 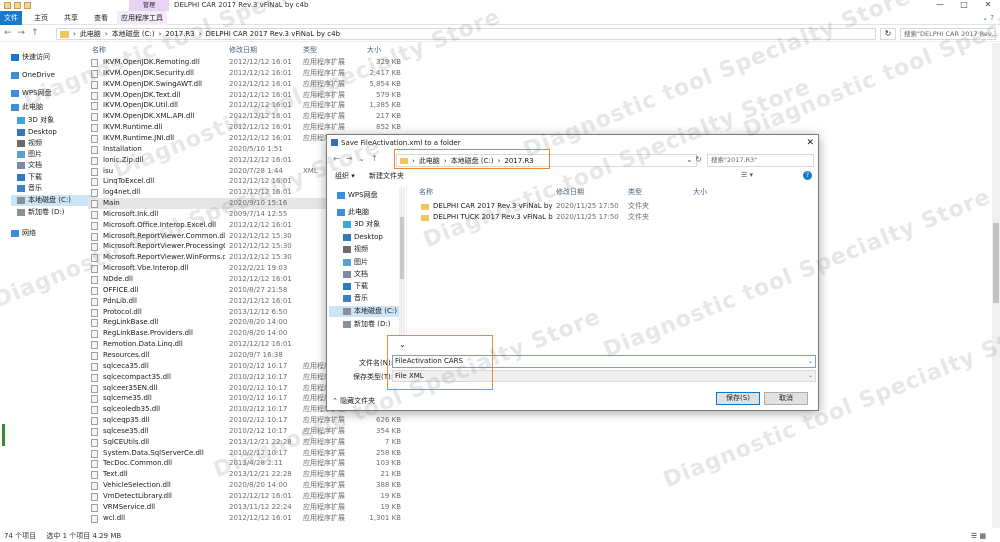 I want to click on dialog-nav-item-2: 3D 对象, so click(x=361, y=224).